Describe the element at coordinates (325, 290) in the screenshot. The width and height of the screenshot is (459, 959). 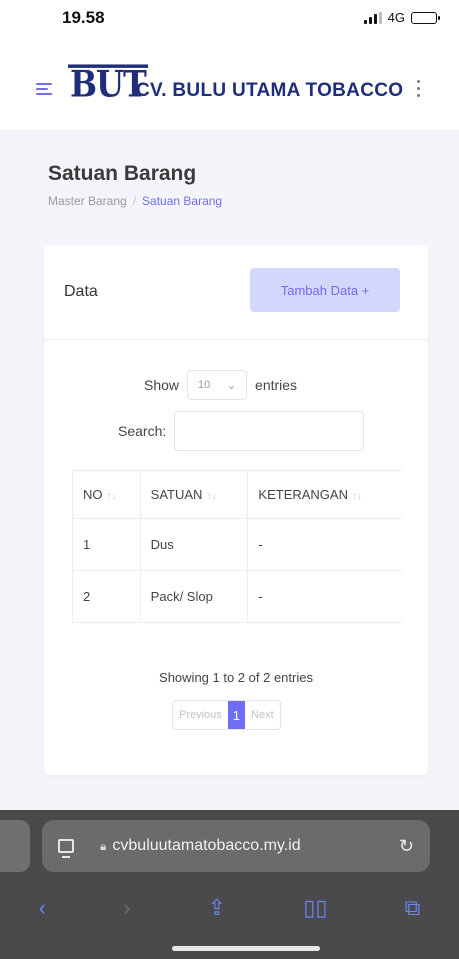
I see `add-data-button: Tambah Data +` at that location.